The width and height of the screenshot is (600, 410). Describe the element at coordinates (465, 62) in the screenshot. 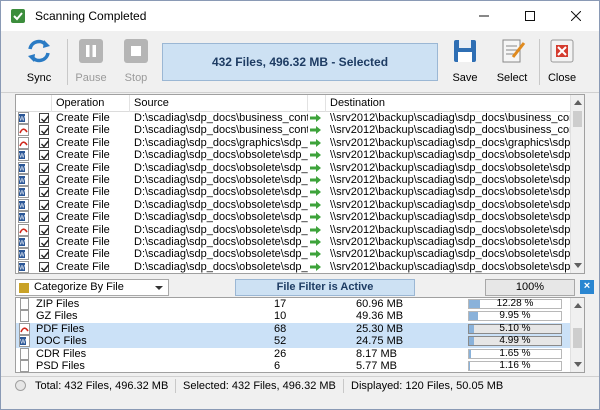

I see `save-button: Save` at that location.